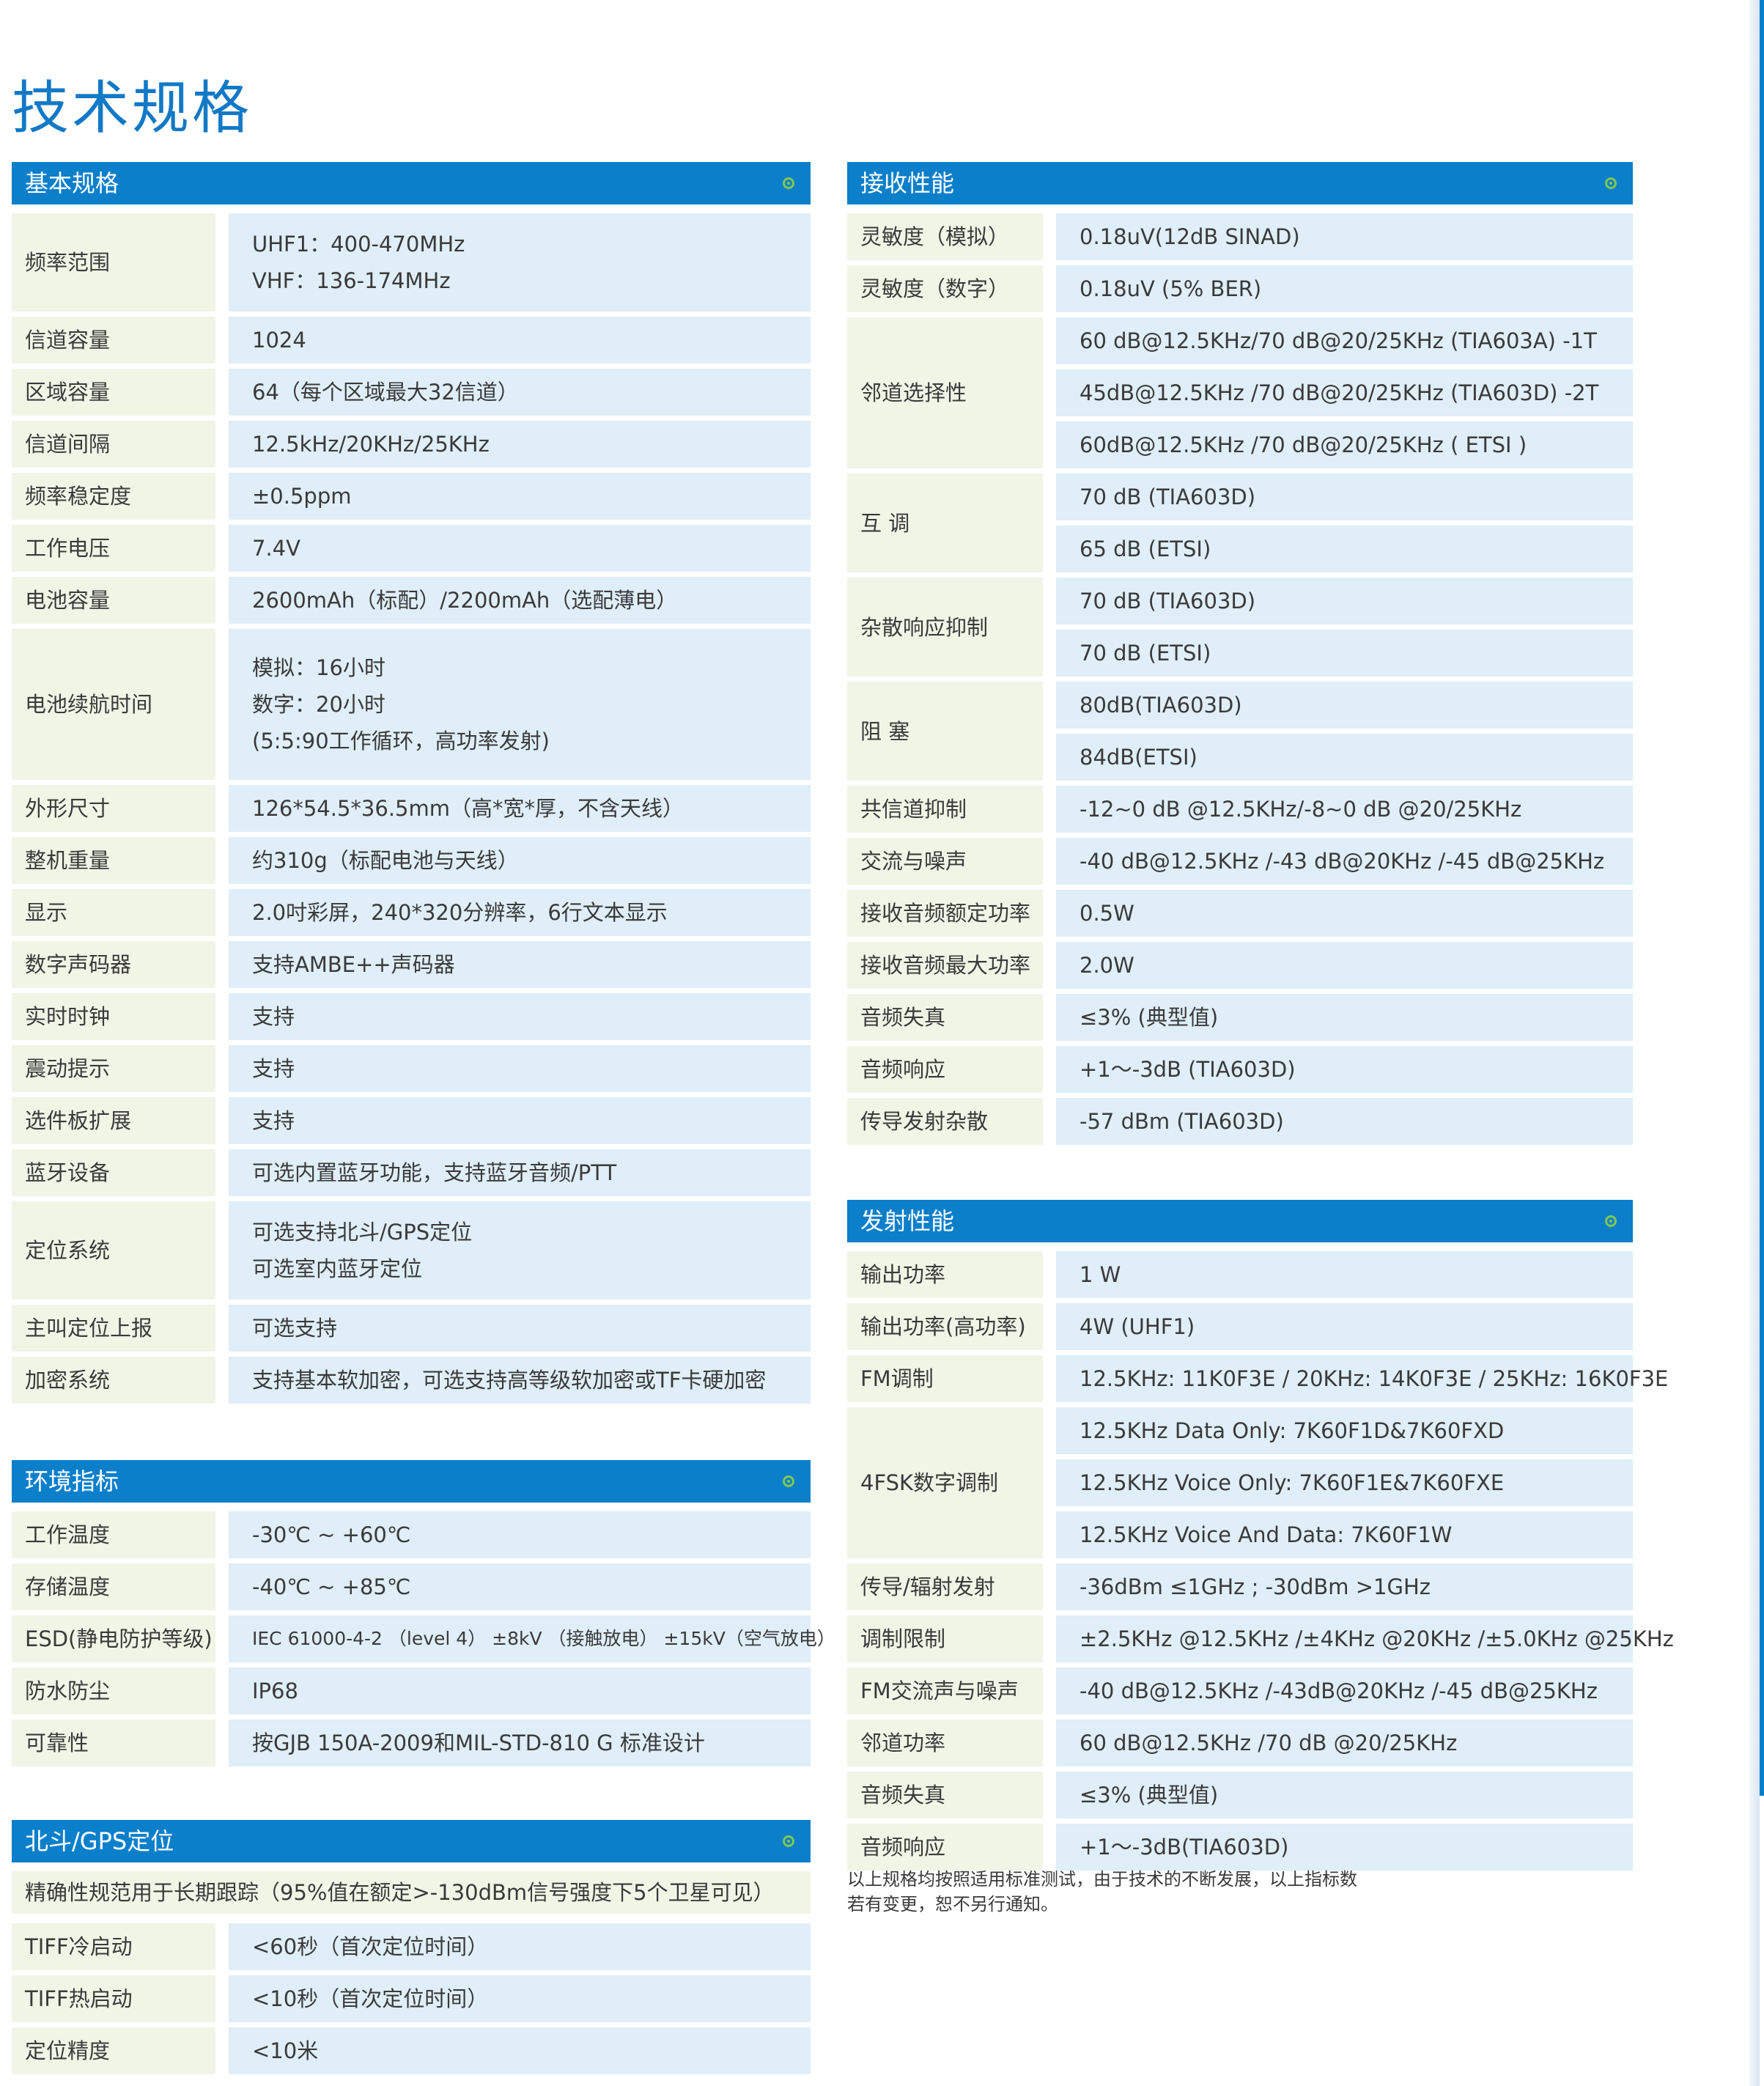 This screenshot has width=1764, height=2086. I want to click on section-header: 北斗/GPS定位, so click(411, 1841).